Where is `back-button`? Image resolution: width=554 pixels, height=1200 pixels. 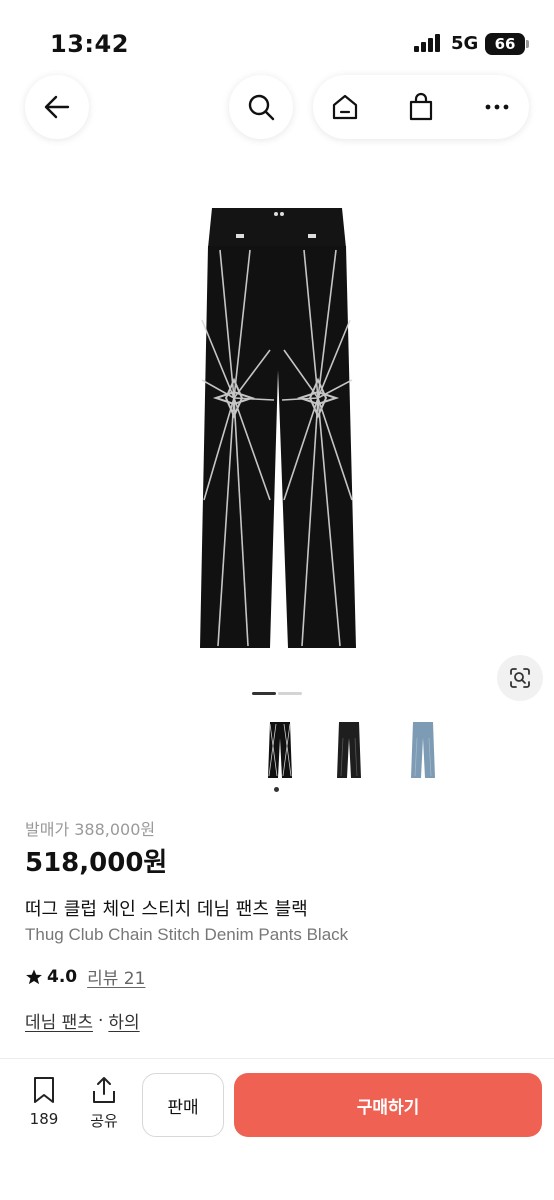
back-button is located at coordinates (57, 107).